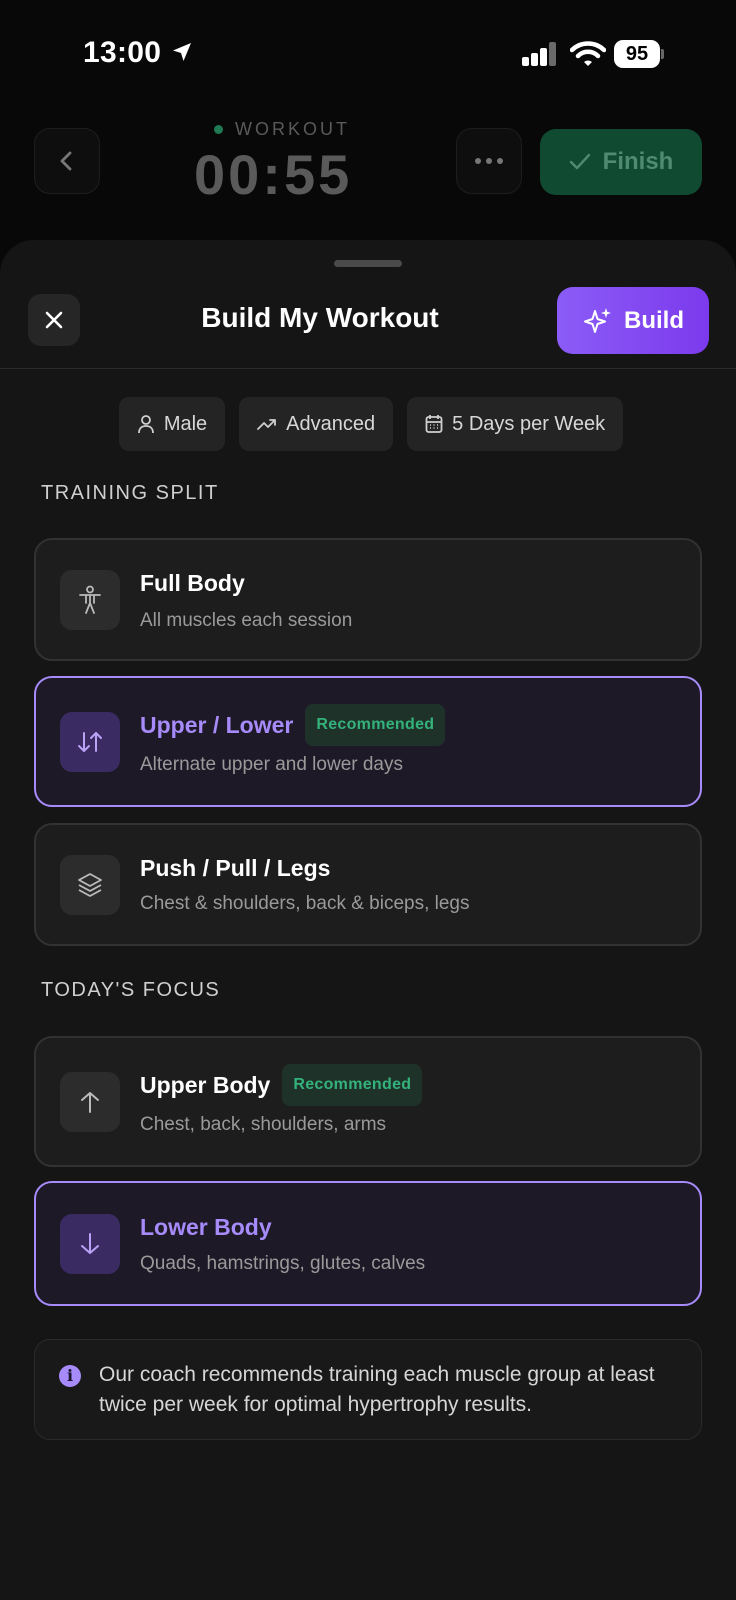  I want to click on calendar-icon, so click(434, 424).